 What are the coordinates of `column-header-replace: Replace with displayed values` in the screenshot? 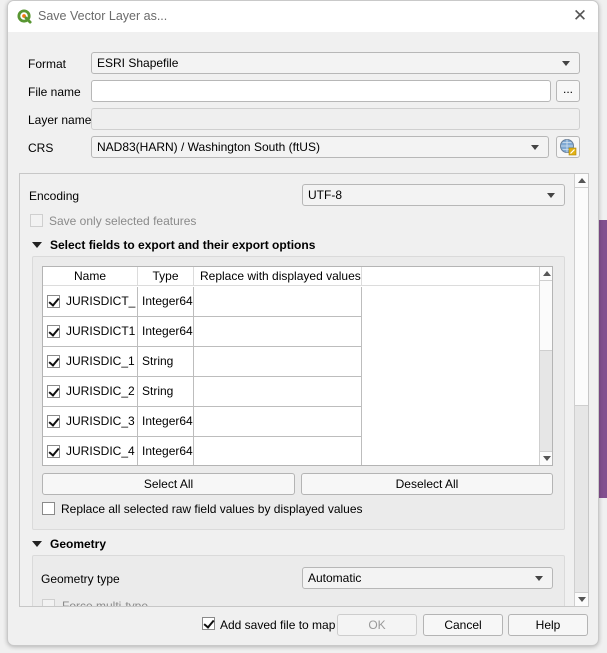 It's located at (278, 276).